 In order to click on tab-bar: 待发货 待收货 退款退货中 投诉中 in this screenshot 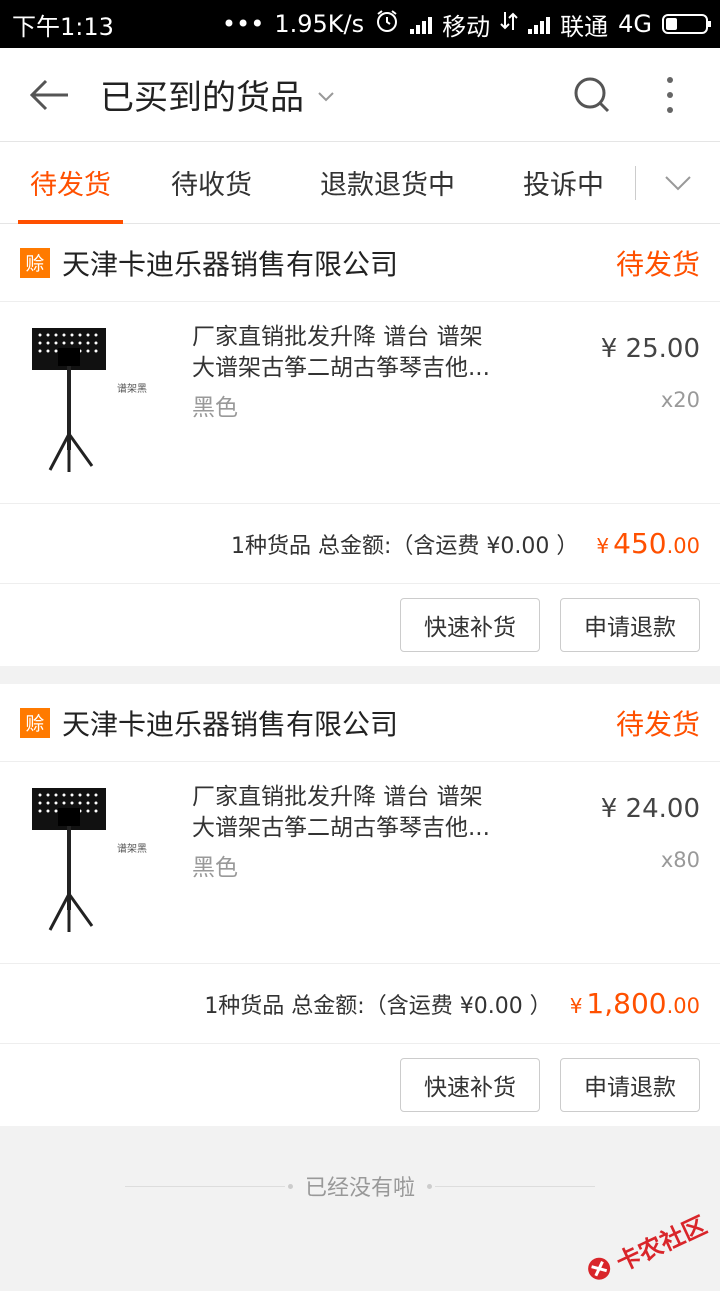, I will do `click(360, 183)`.